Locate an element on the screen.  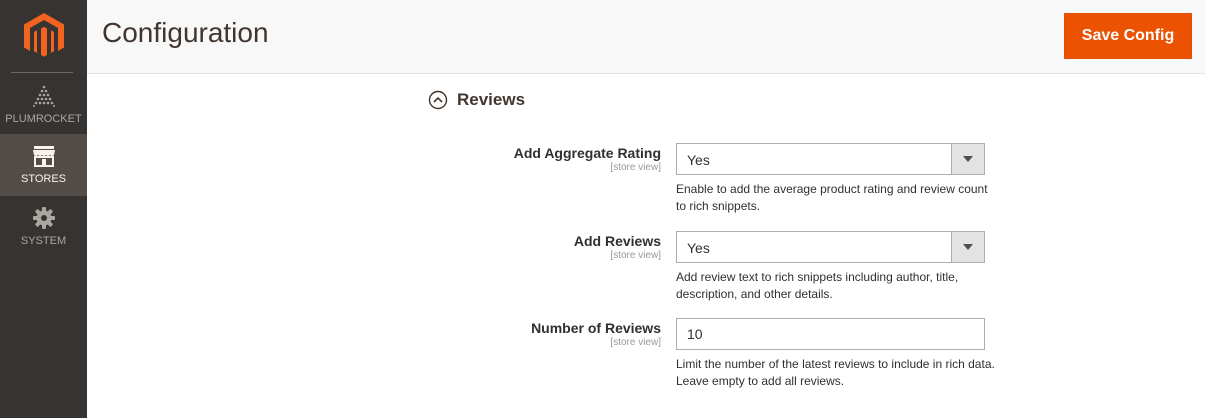
section-title: Reviews is located at coordinates (491, 99).